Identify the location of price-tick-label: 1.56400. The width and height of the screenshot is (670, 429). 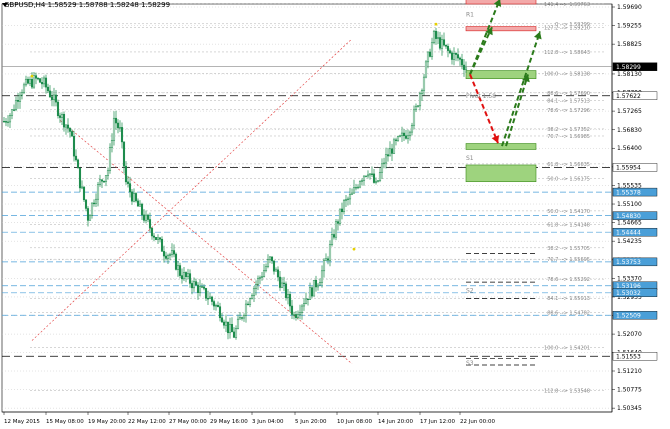
(629, 148).